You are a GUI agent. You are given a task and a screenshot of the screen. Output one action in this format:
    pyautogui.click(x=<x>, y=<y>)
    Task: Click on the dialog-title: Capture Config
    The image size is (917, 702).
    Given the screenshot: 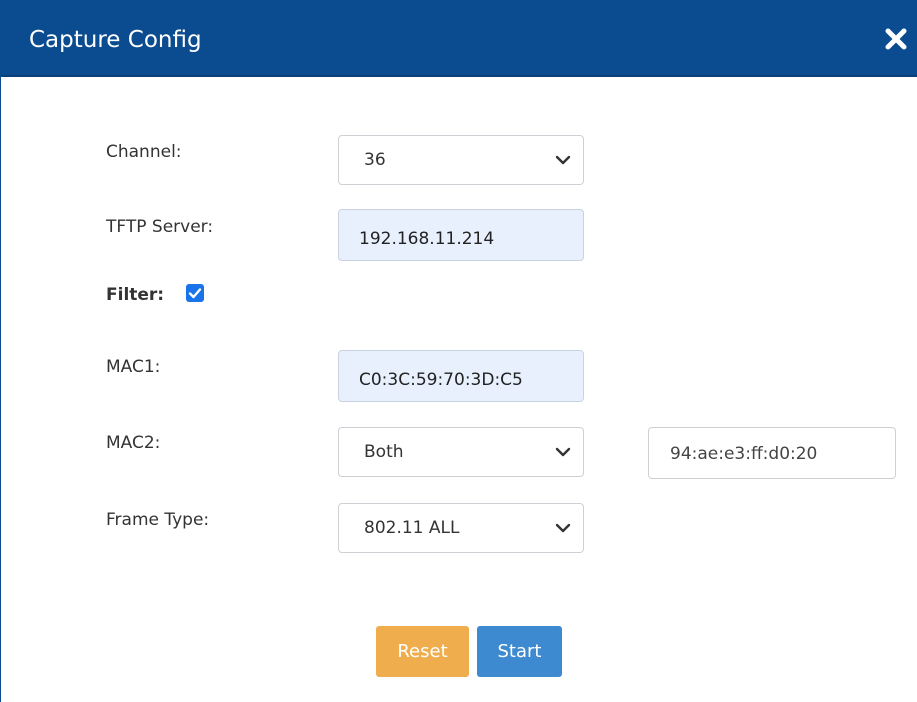 What is the action you would take?
    pyautogui.click(x=115, y=40)
    